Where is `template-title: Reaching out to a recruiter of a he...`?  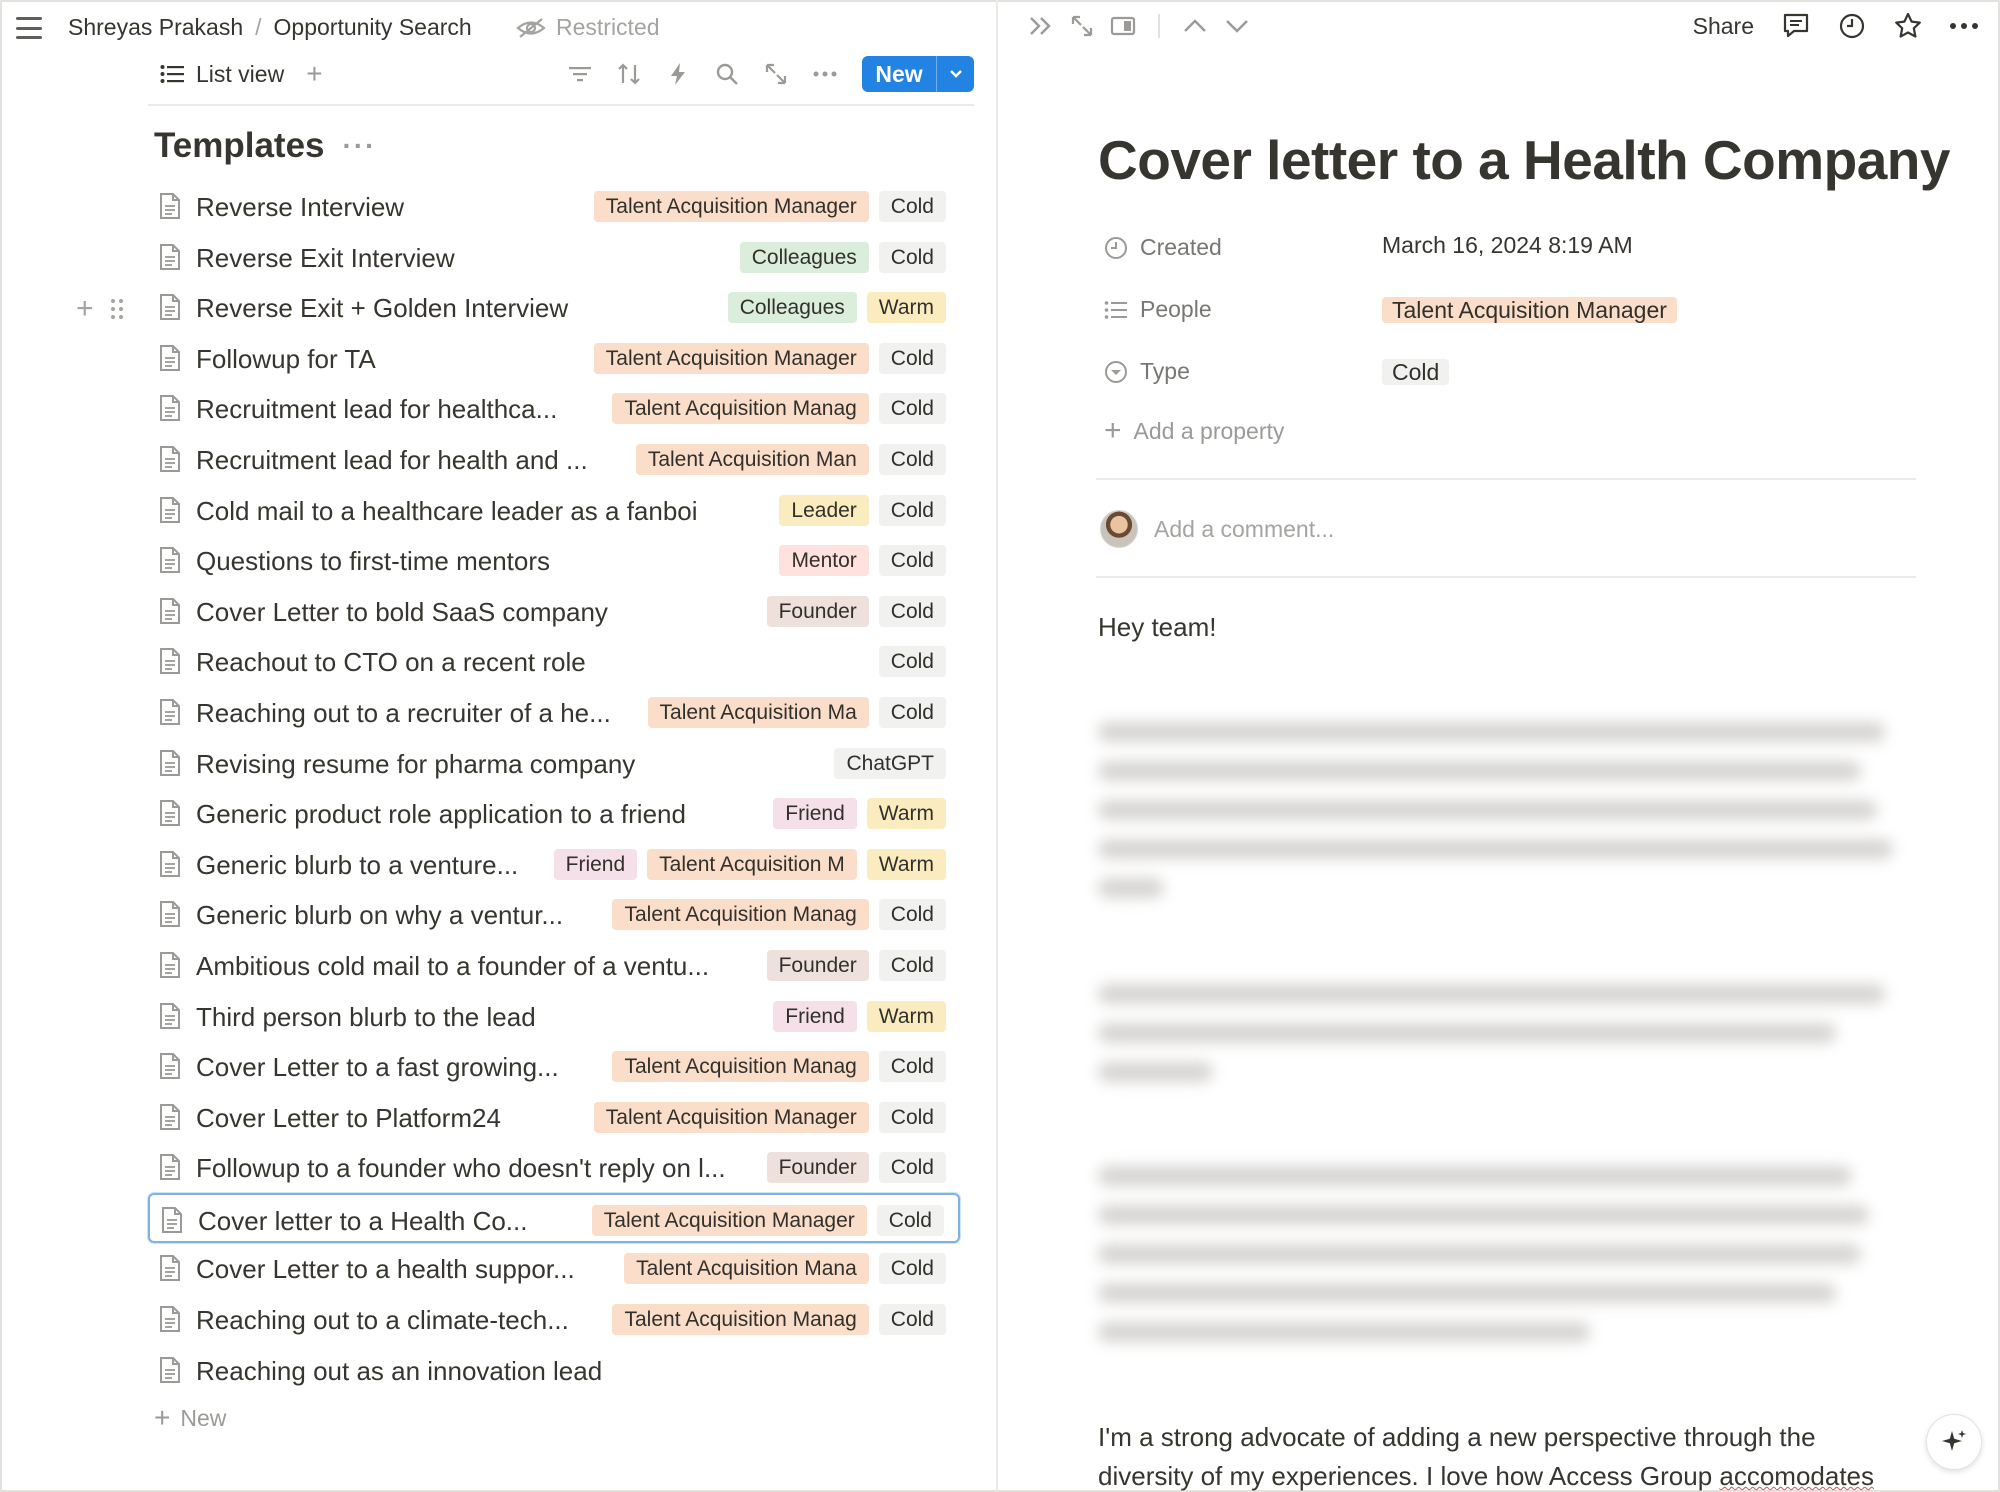
template-title: Reaching out to a recruiter of a he... is located at coordinates (403, 712).